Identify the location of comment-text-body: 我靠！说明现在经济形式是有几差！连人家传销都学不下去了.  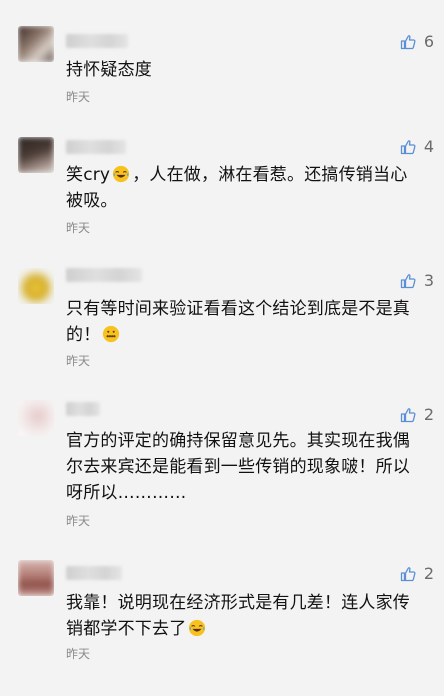
(238, 616).